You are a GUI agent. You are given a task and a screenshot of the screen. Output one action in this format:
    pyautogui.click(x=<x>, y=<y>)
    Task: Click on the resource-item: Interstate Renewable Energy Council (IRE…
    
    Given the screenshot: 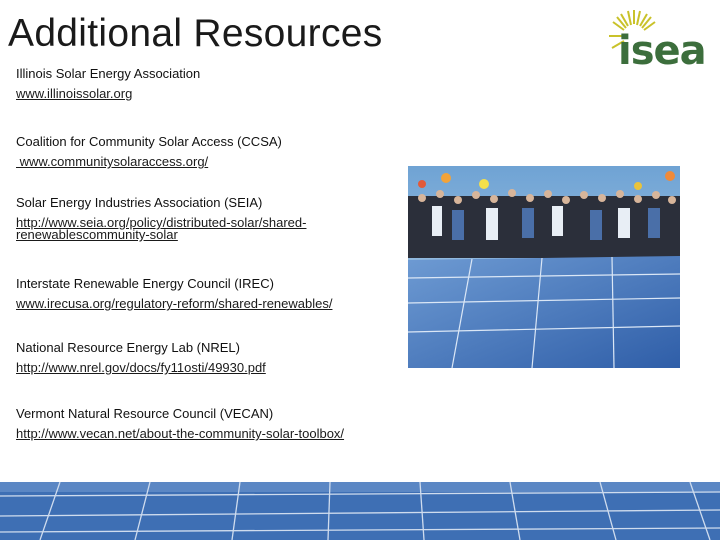 What is the action you would take?
    pyautogui.click(x=206, y=293)
    